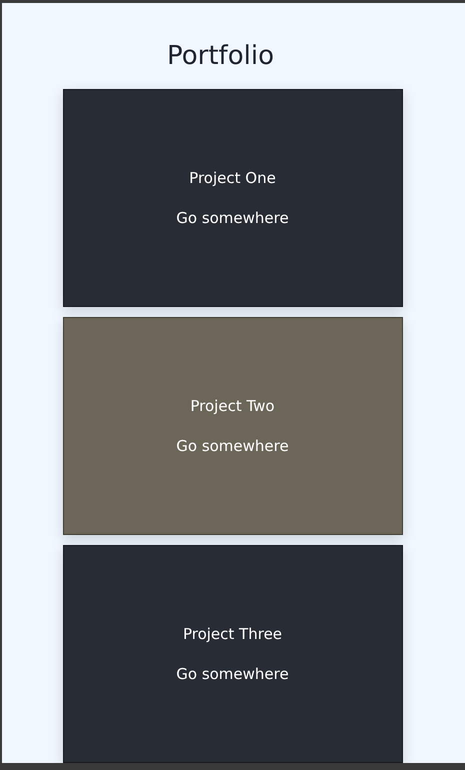 This screenshot has height=770, width=465. Describe the element at coordinates (232, 634) in the screenshot. I see `project-title: Project Three` at that location.